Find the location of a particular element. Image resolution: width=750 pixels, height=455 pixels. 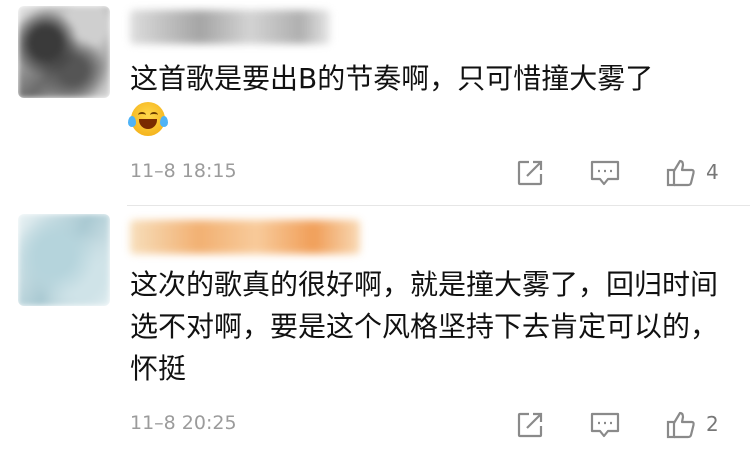

like-count: 2 is located at coordinates (712, 424).